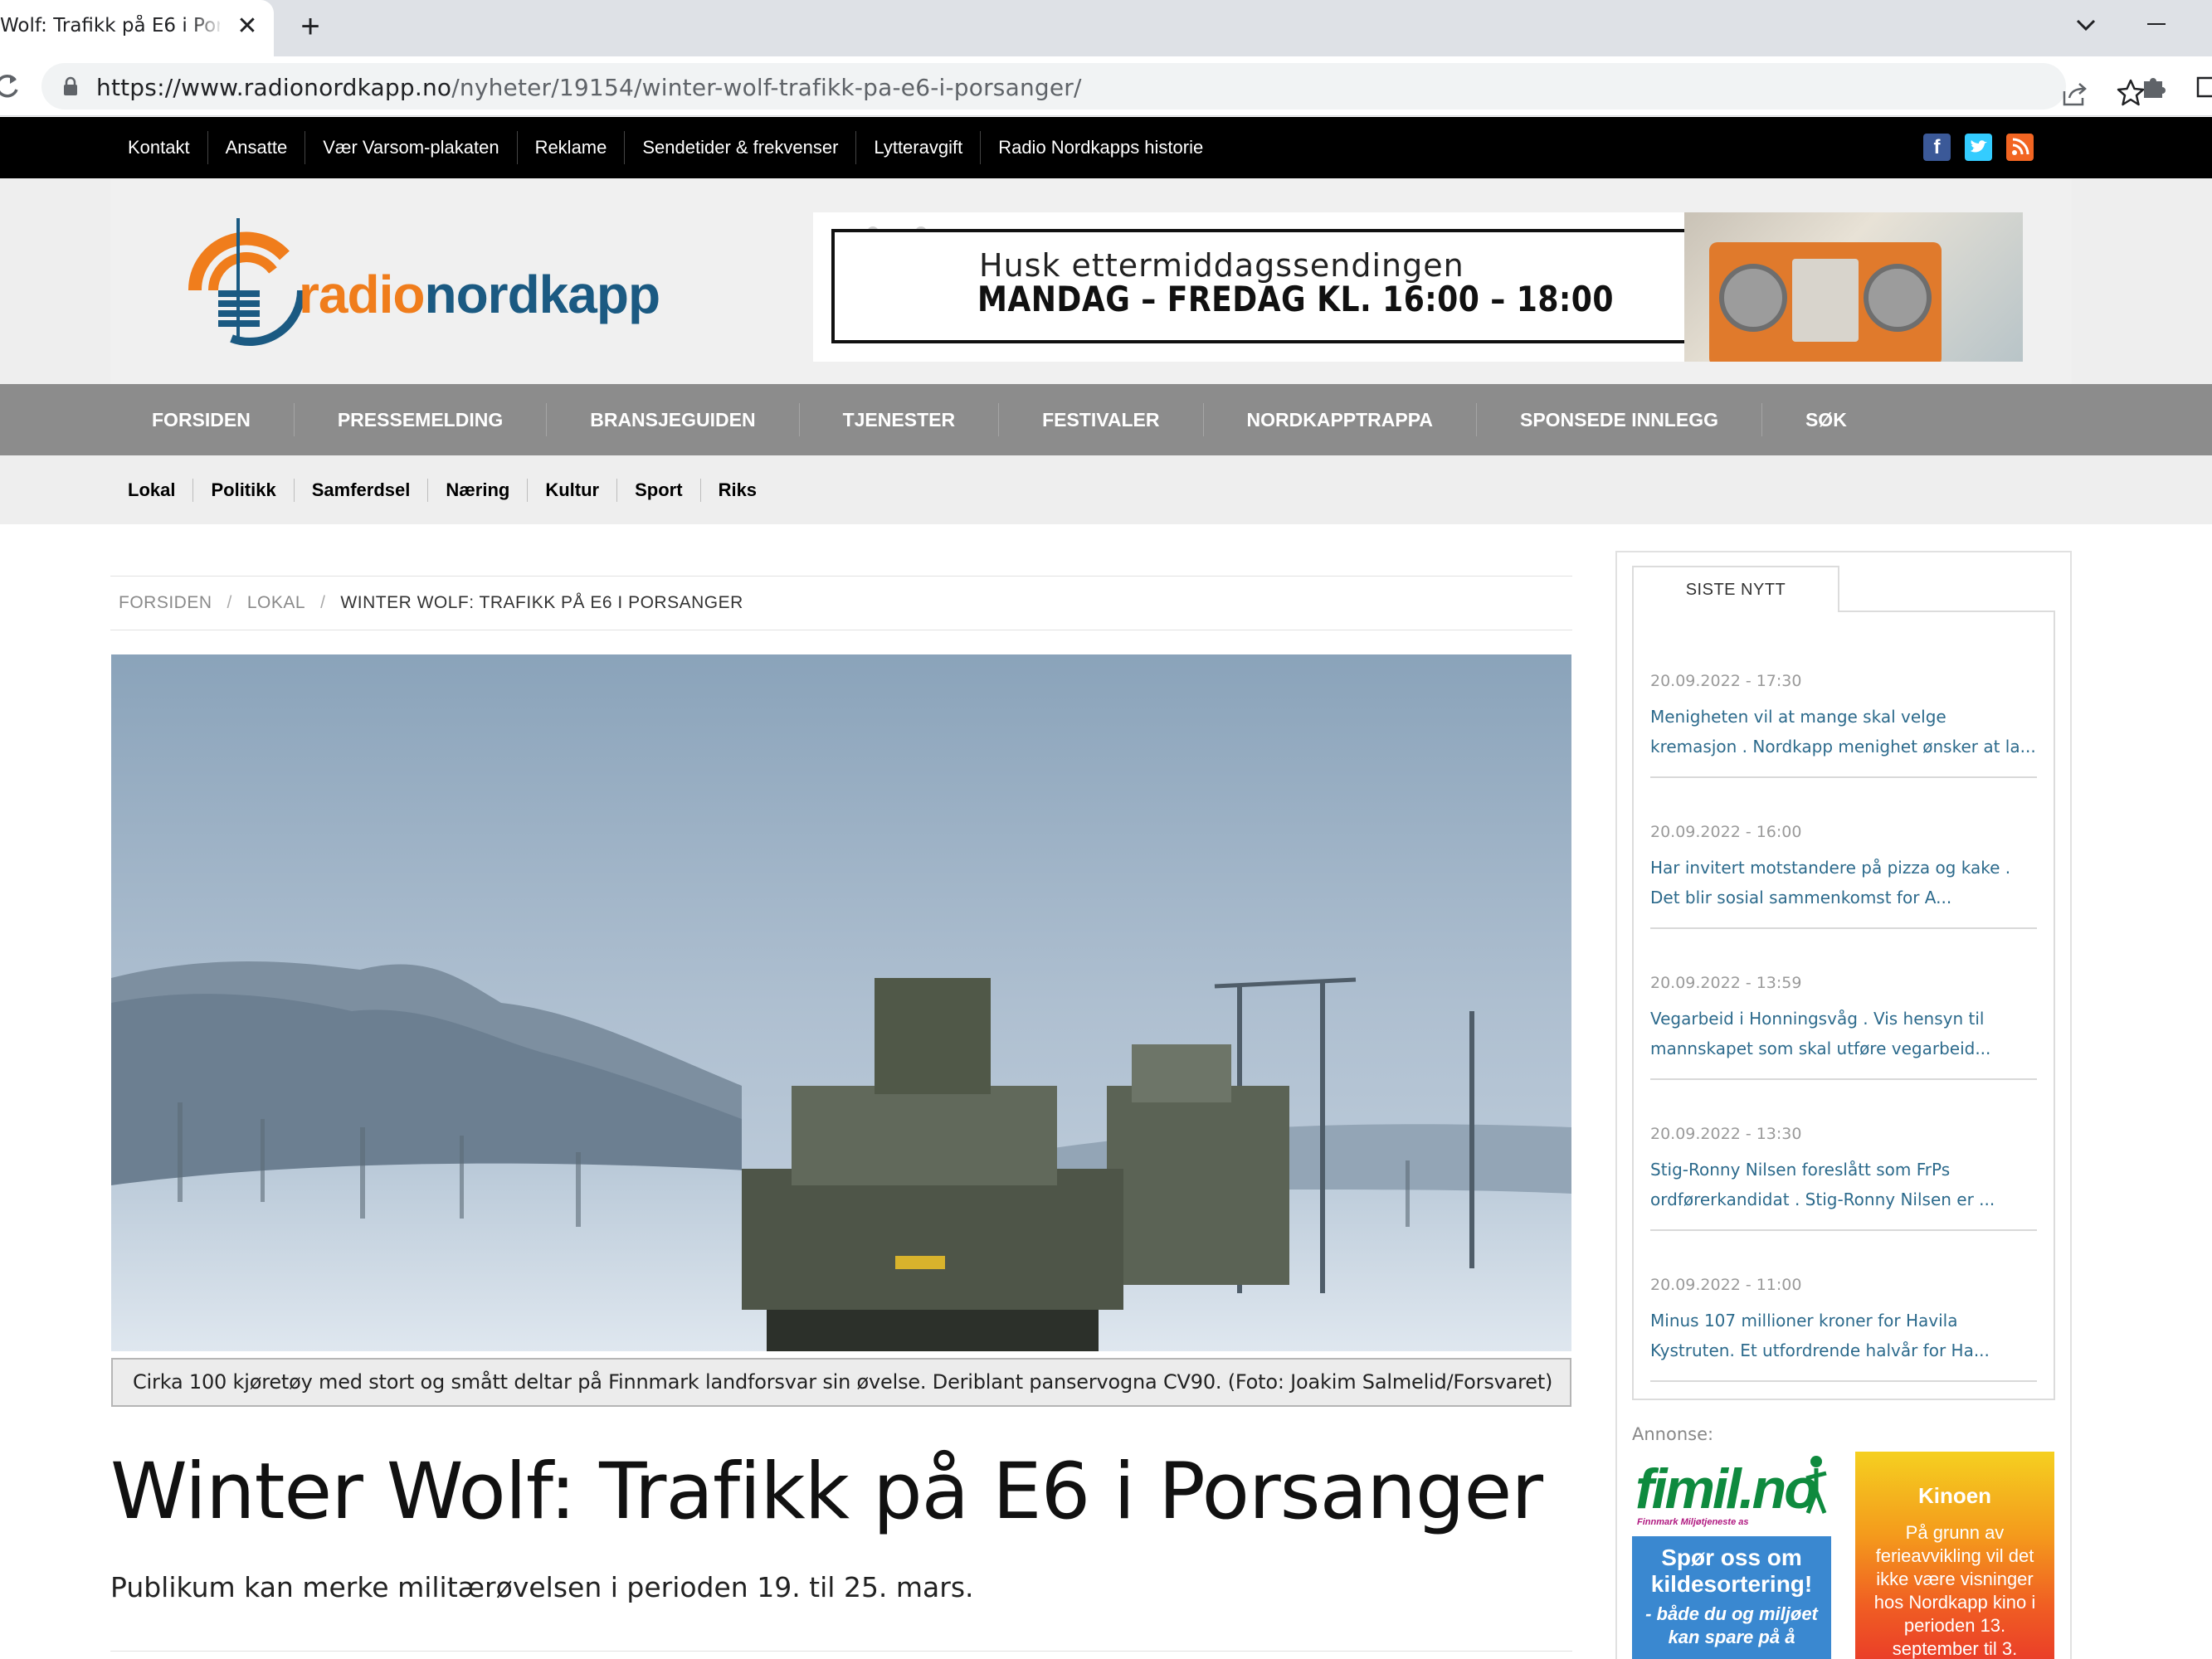 Image resolution: width=2212 pixels, height=1659 pixels. What do you see at coordinates (165, 603) in the screenshot?
I see `breadcrumb-home: FORSIDEN` at bounding box center [165, 603].